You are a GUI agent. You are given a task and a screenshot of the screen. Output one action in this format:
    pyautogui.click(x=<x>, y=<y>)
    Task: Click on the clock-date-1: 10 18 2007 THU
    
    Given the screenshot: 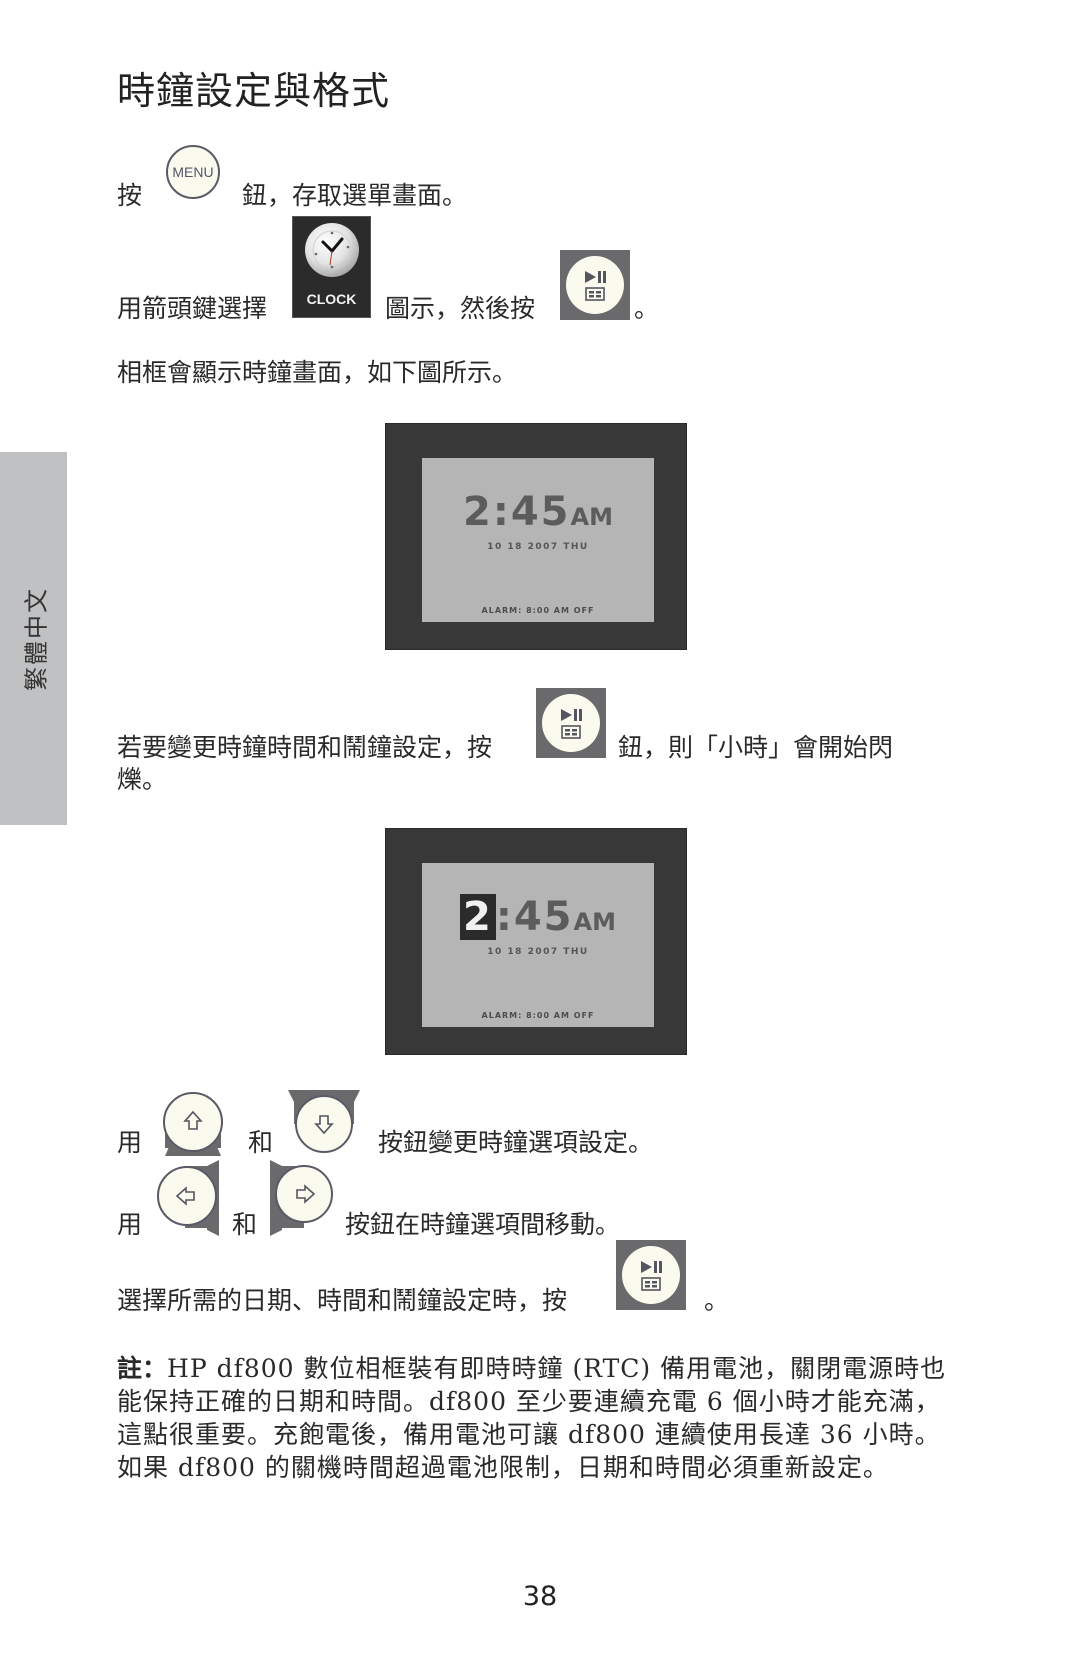 What is the action you would take?
    pyautogui.click(x=538, y=547)
    